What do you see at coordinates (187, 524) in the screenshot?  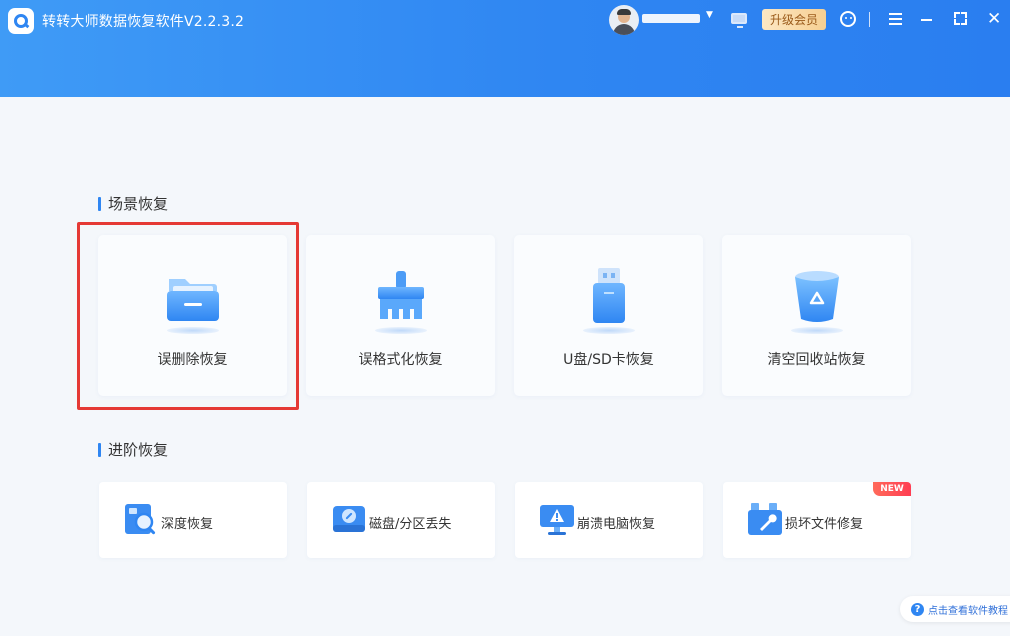 I see `card-label: 深度恢复` at bounding box center [187, 524].